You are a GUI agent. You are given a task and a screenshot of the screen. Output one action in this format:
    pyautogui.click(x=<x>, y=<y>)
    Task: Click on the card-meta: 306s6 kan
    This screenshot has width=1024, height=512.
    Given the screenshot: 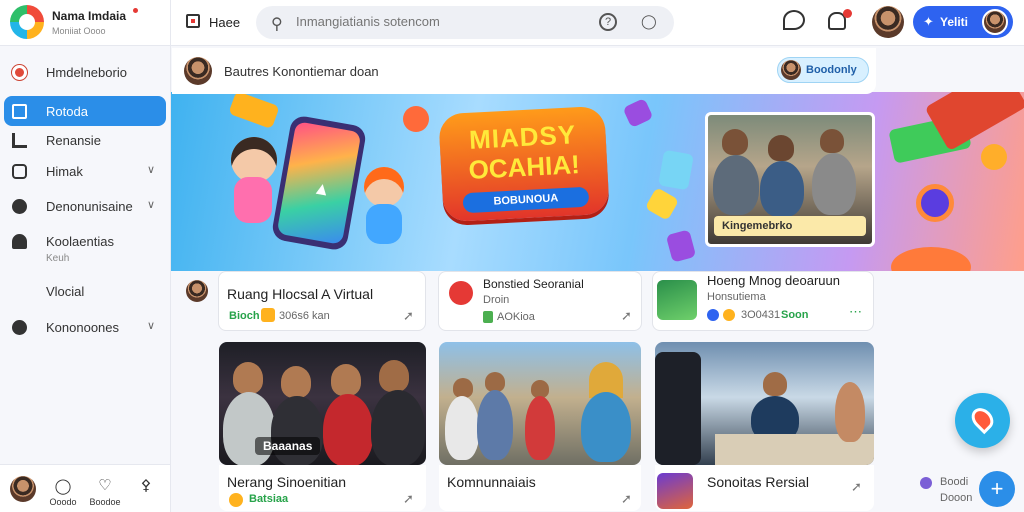 What is the action you would take?
    pyautogui.click(x=304, y=316)
    